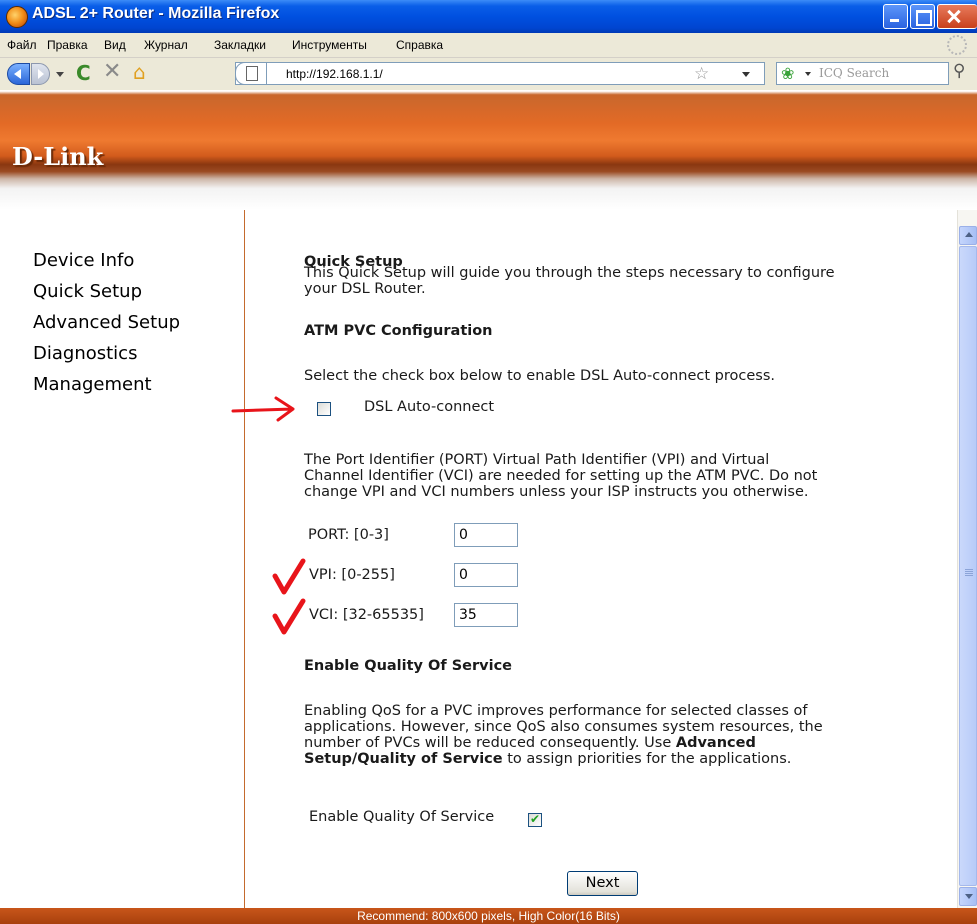  What do you see at coordinates (701, 74) in the screenshot?
I see `bookmark-star-icon: ☆` at bounding box center [701, 74].